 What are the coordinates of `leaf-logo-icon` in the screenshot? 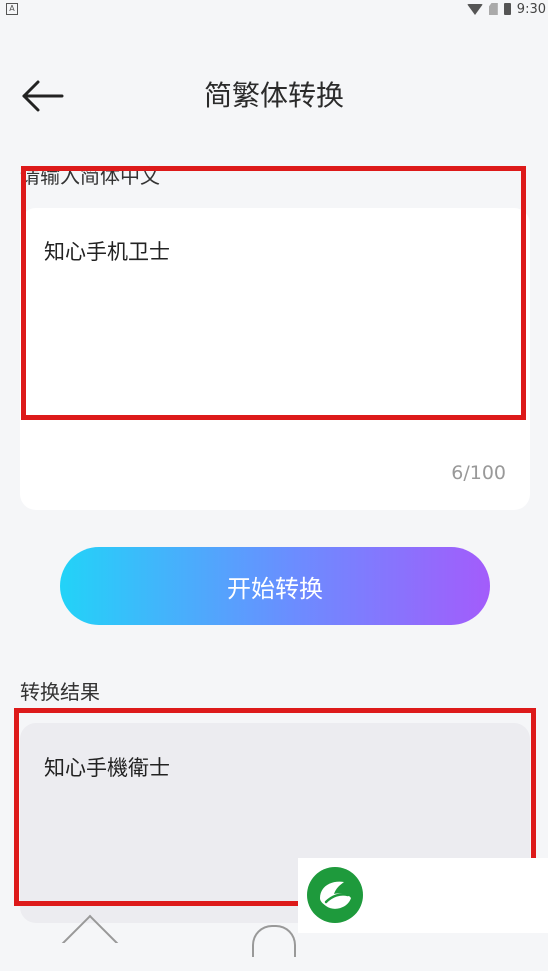 It's located at (335, 895).